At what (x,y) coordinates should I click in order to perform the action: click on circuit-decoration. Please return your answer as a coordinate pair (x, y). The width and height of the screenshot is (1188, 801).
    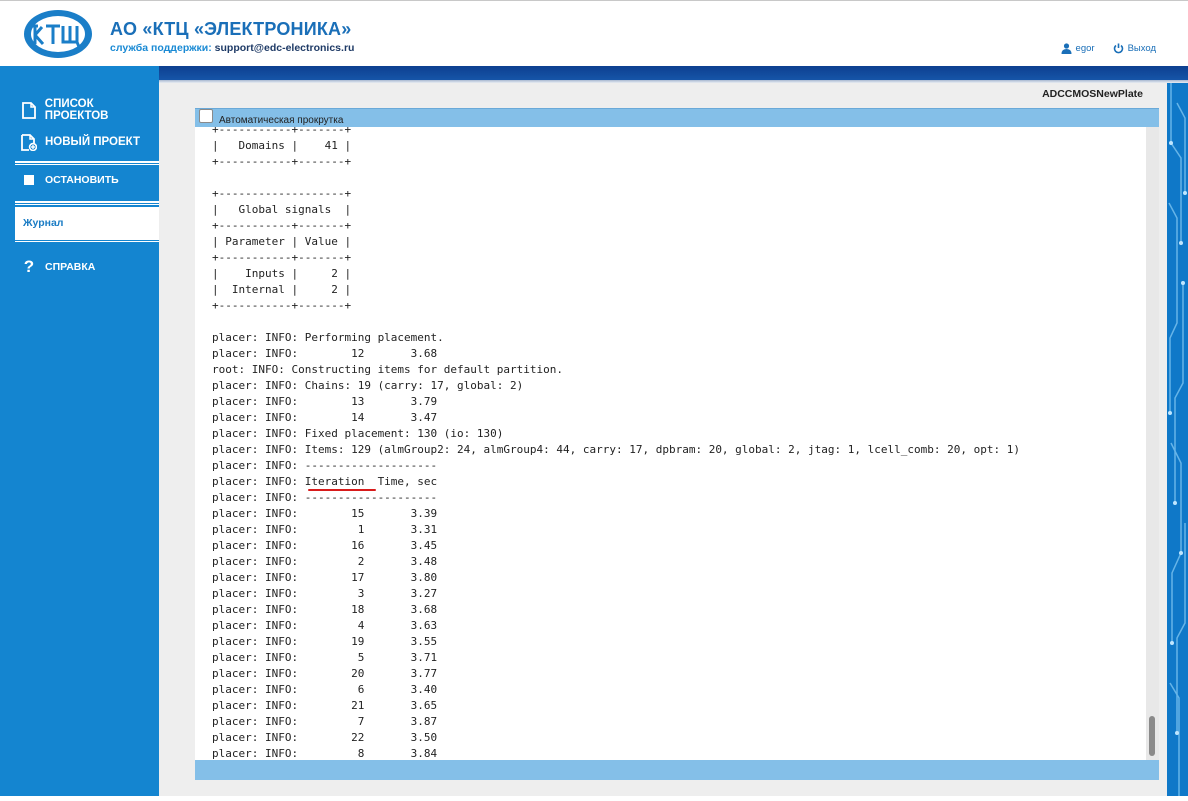
    Looking at the image, I should click on (1177, 439).